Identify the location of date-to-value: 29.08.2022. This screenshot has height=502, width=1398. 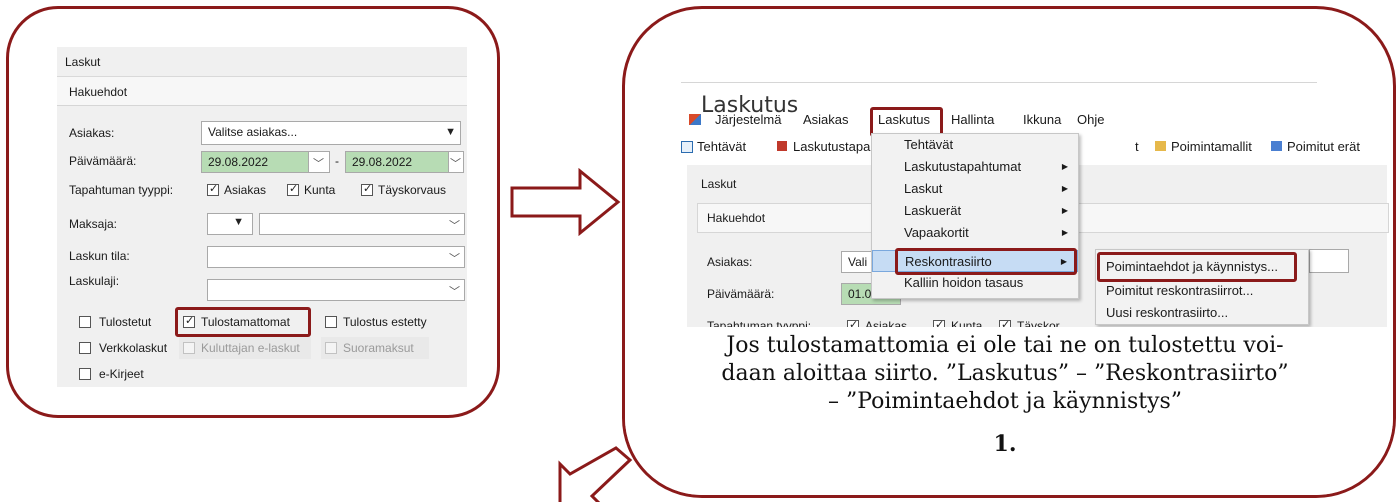
(382, 162).